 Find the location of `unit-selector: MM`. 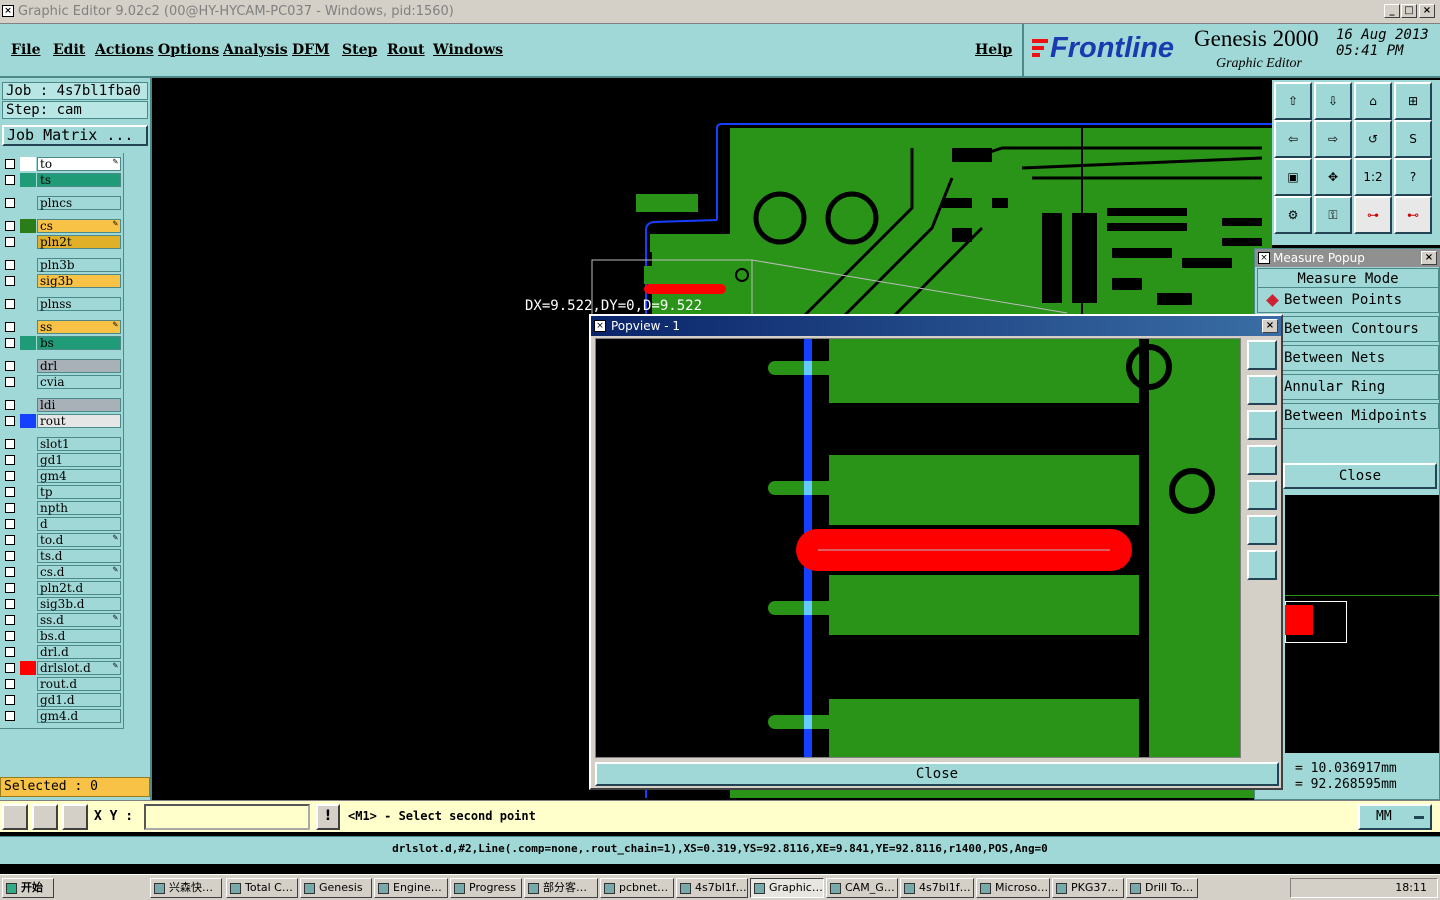

unit-selector: MM is located at coordinates (1395, 817).